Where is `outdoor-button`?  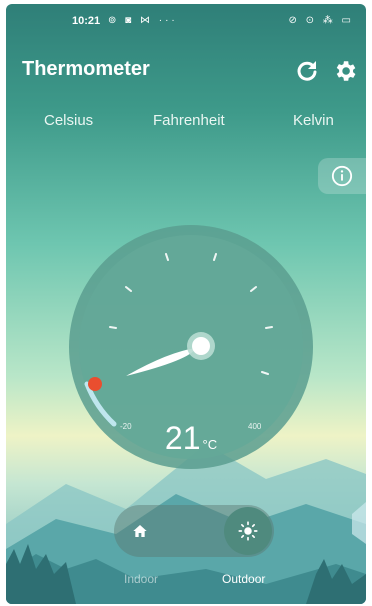 outdoor-button is located at coordinates (248, 531).